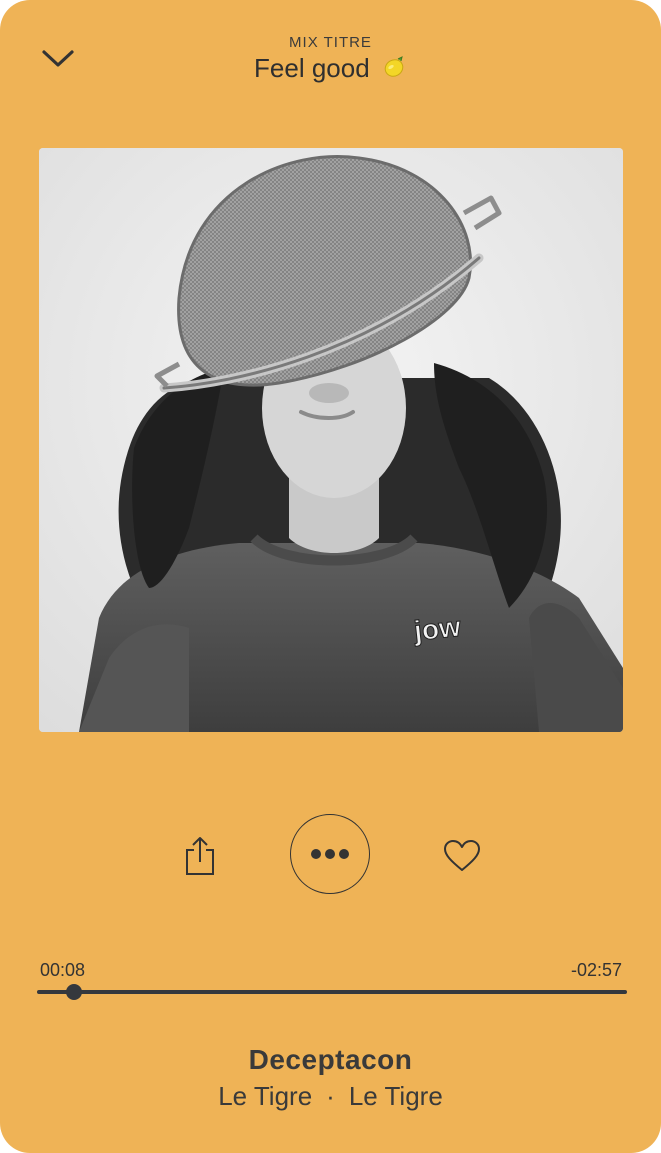 This screenshot has width=661, height=1153. What do you see at coordinates (437, 629) in the screenshot?
I see `shirt-logo-text: jow` at bounding box center [437, 629].